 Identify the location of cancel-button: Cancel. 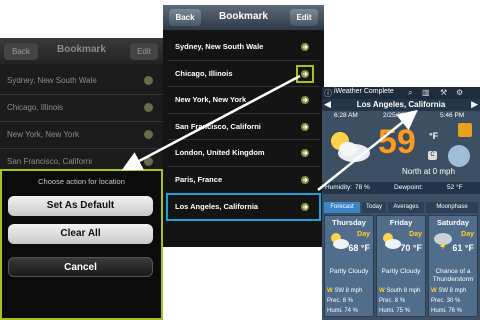
(80, 267).